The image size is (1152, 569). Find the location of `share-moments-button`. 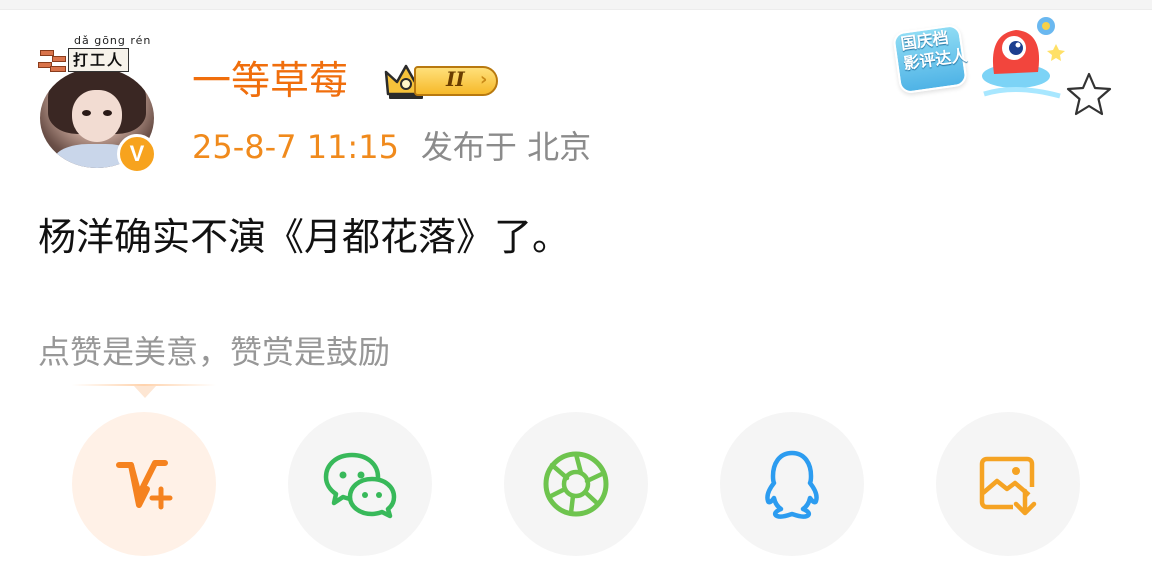

share-moments-button is located at coordinates (576, 484).